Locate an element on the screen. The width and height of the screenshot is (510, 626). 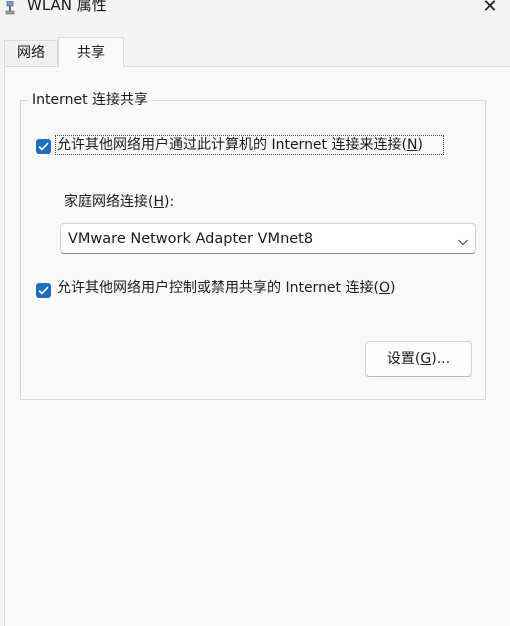
chevron-down-icon is located at coordinates (463, 239).